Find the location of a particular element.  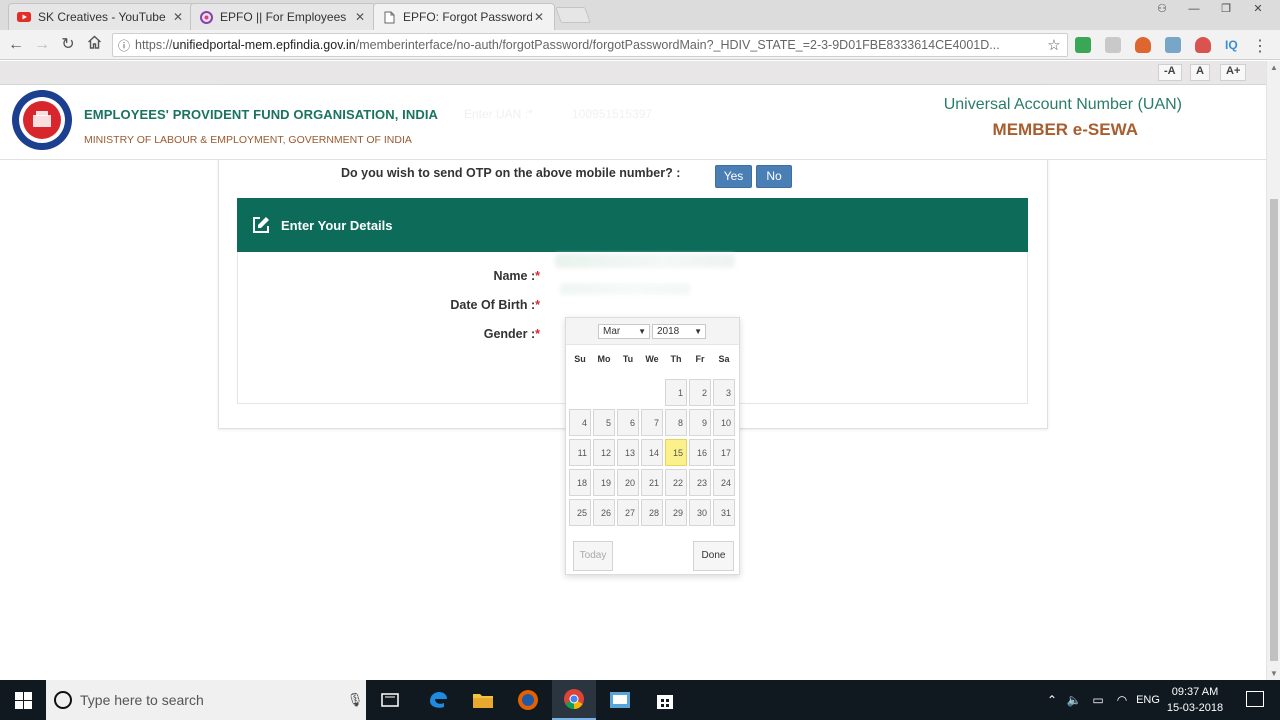

calendar-day: 8 is located at coordinates (676, 422).